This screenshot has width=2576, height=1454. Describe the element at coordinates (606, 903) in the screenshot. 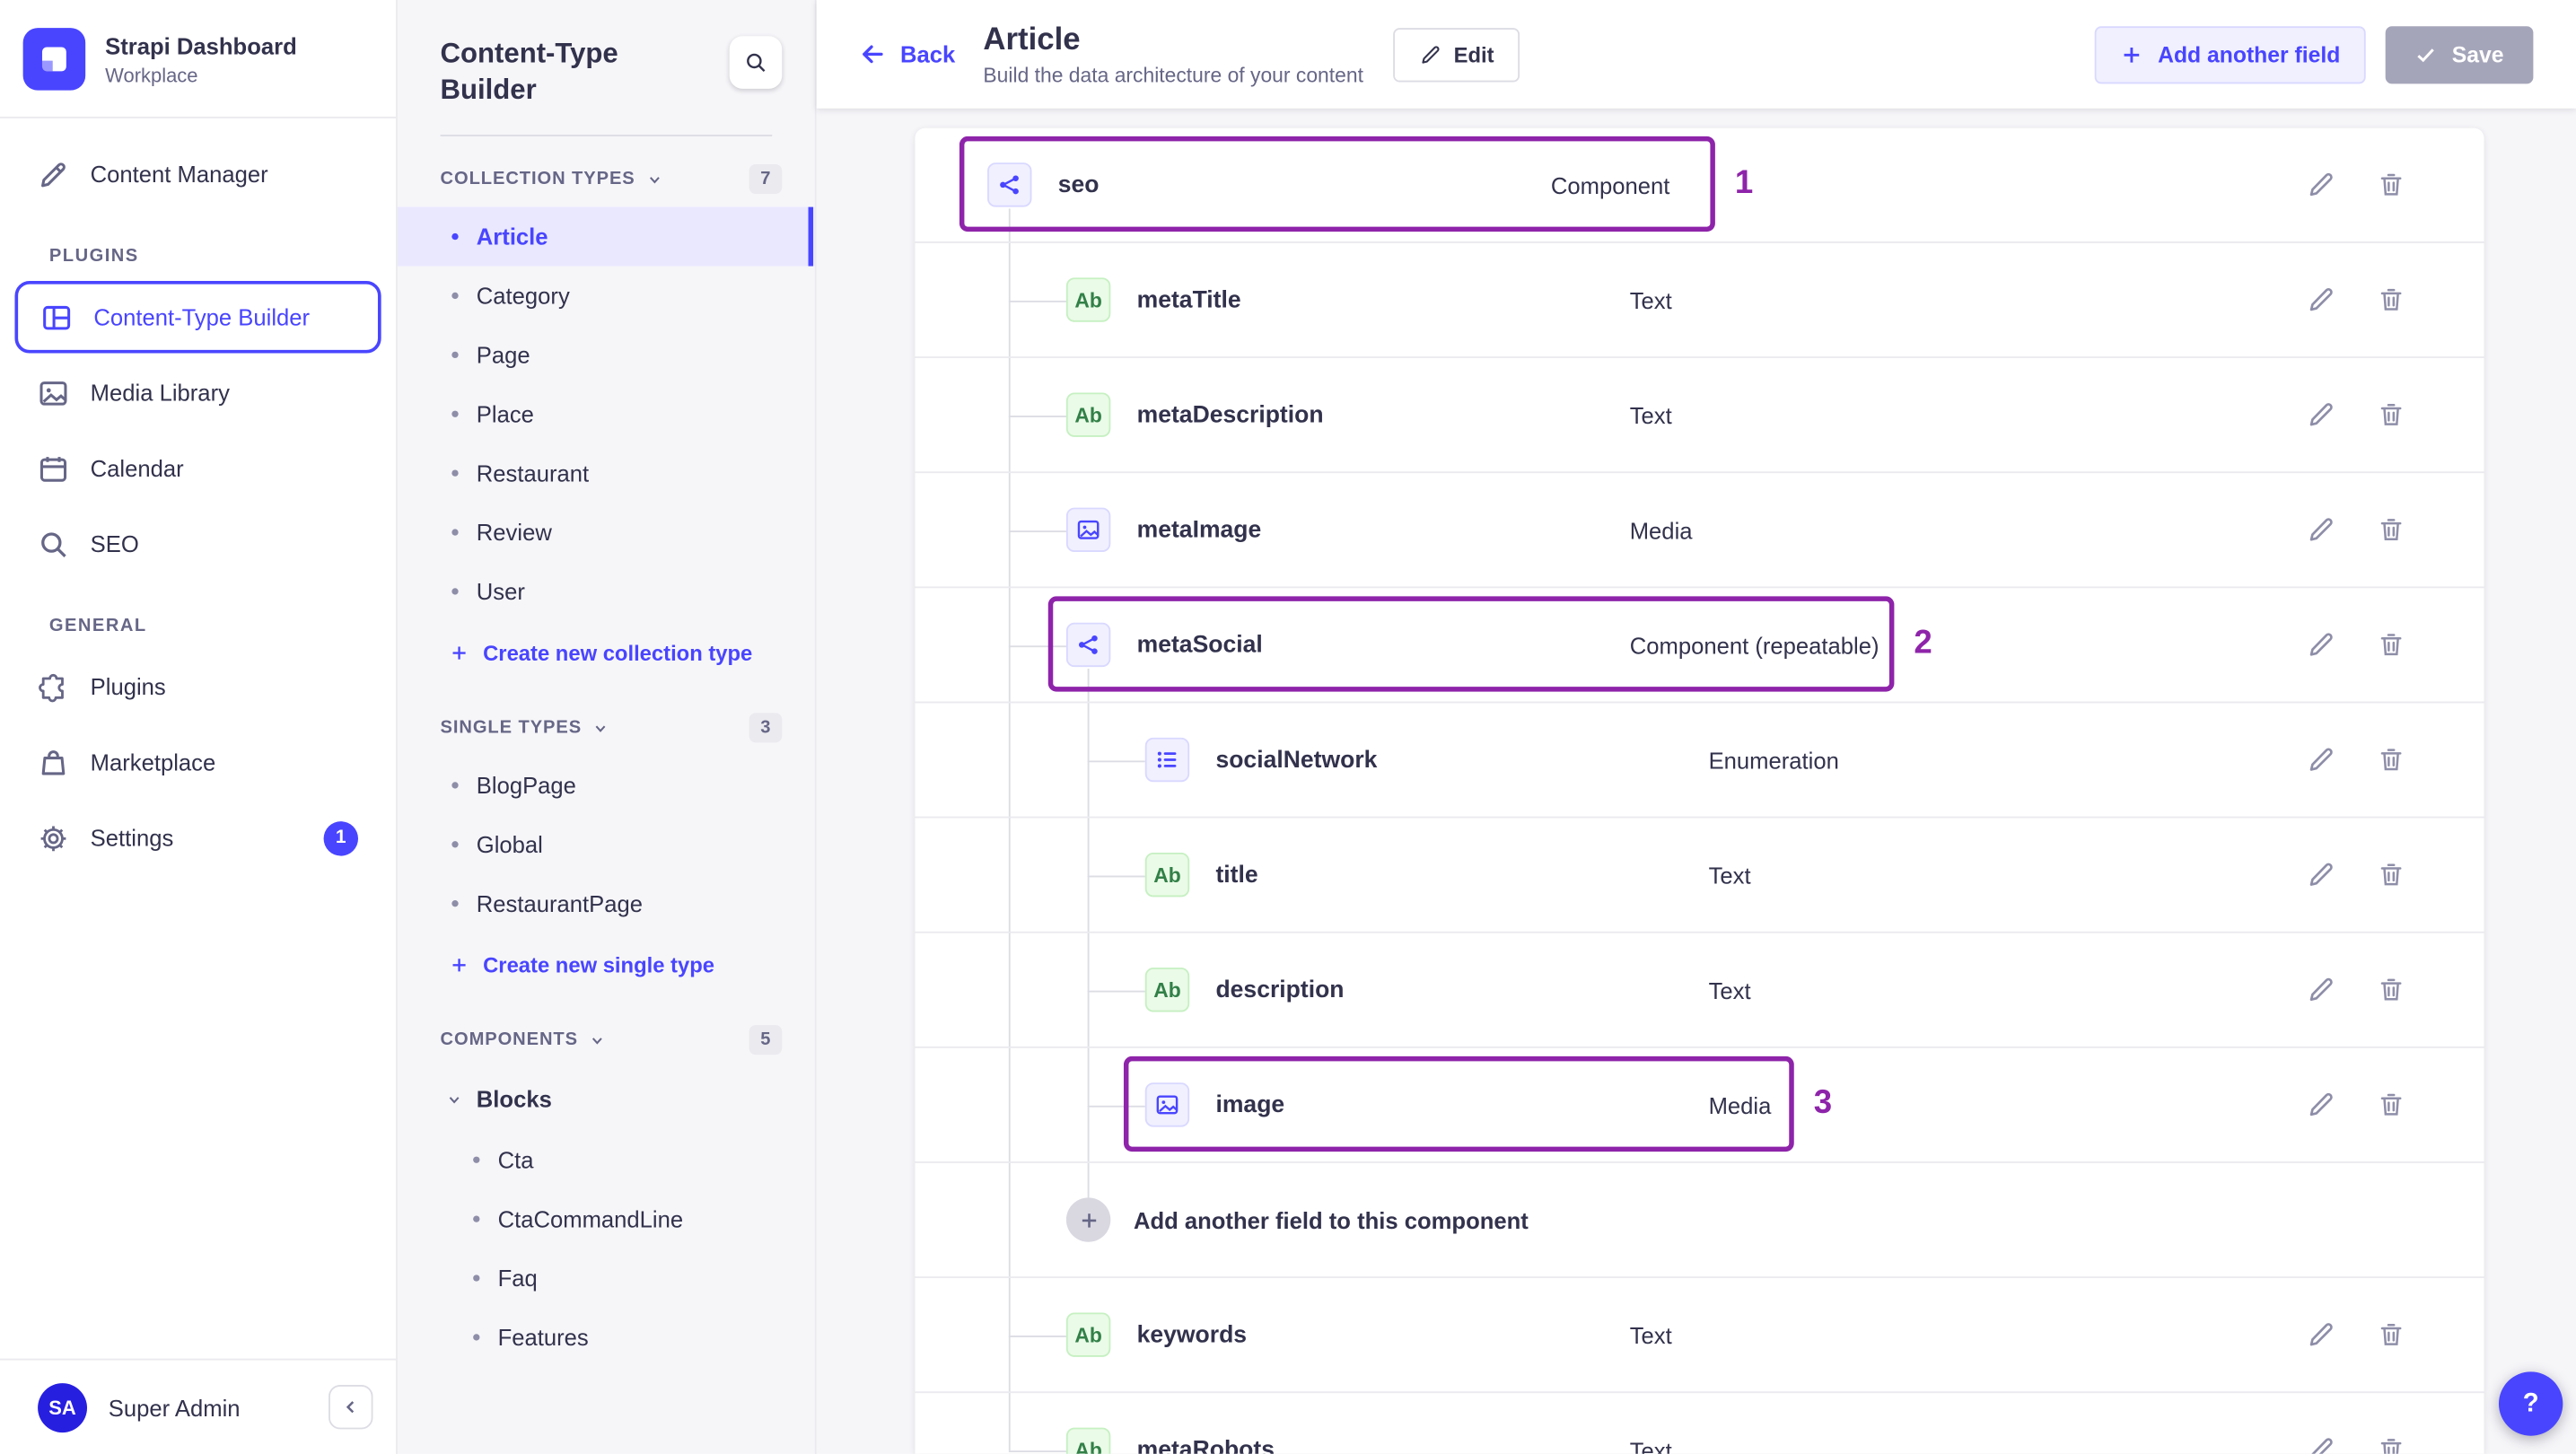

I see `subnav-item-restaurantpage: RestaurantPage` at that location.